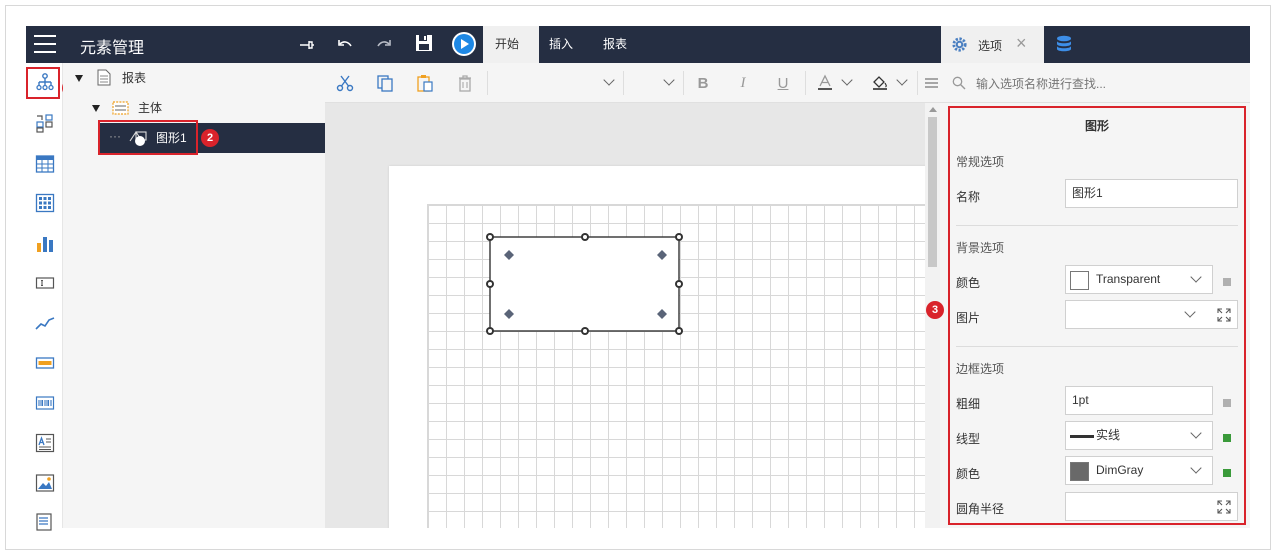  Describe the element at coordinates (195, 78) in the screenshot. I see `tree-item-report: 报表` at that location.